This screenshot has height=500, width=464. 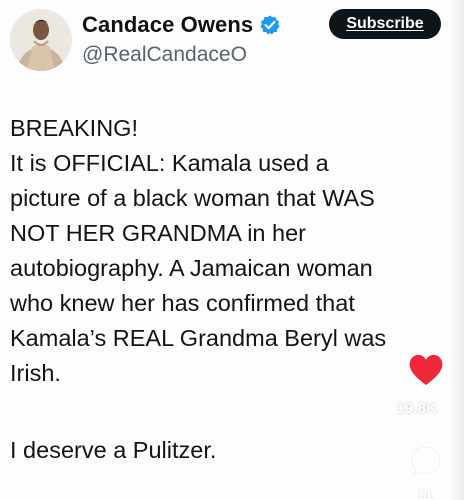 What do you see at coordinates (198, 338) in the screenshot?
I see `post-line: Kamala’s REAL Grandma Beryl was` at bounding box center [198, 338].